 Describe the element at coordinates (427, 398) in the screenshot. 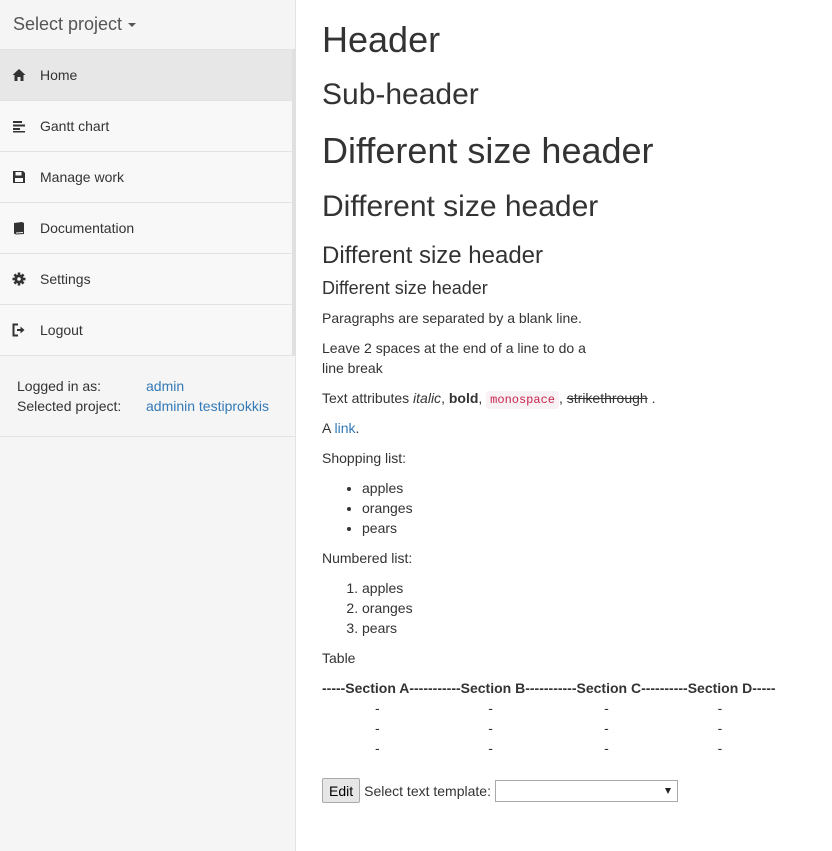

I see `italic-text: italic` at that location.